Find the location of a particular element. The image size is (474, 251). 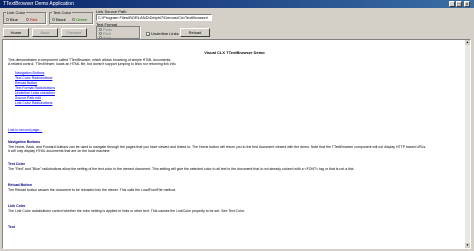

link-color-label: Link Color is located at coordinates (16, 12).